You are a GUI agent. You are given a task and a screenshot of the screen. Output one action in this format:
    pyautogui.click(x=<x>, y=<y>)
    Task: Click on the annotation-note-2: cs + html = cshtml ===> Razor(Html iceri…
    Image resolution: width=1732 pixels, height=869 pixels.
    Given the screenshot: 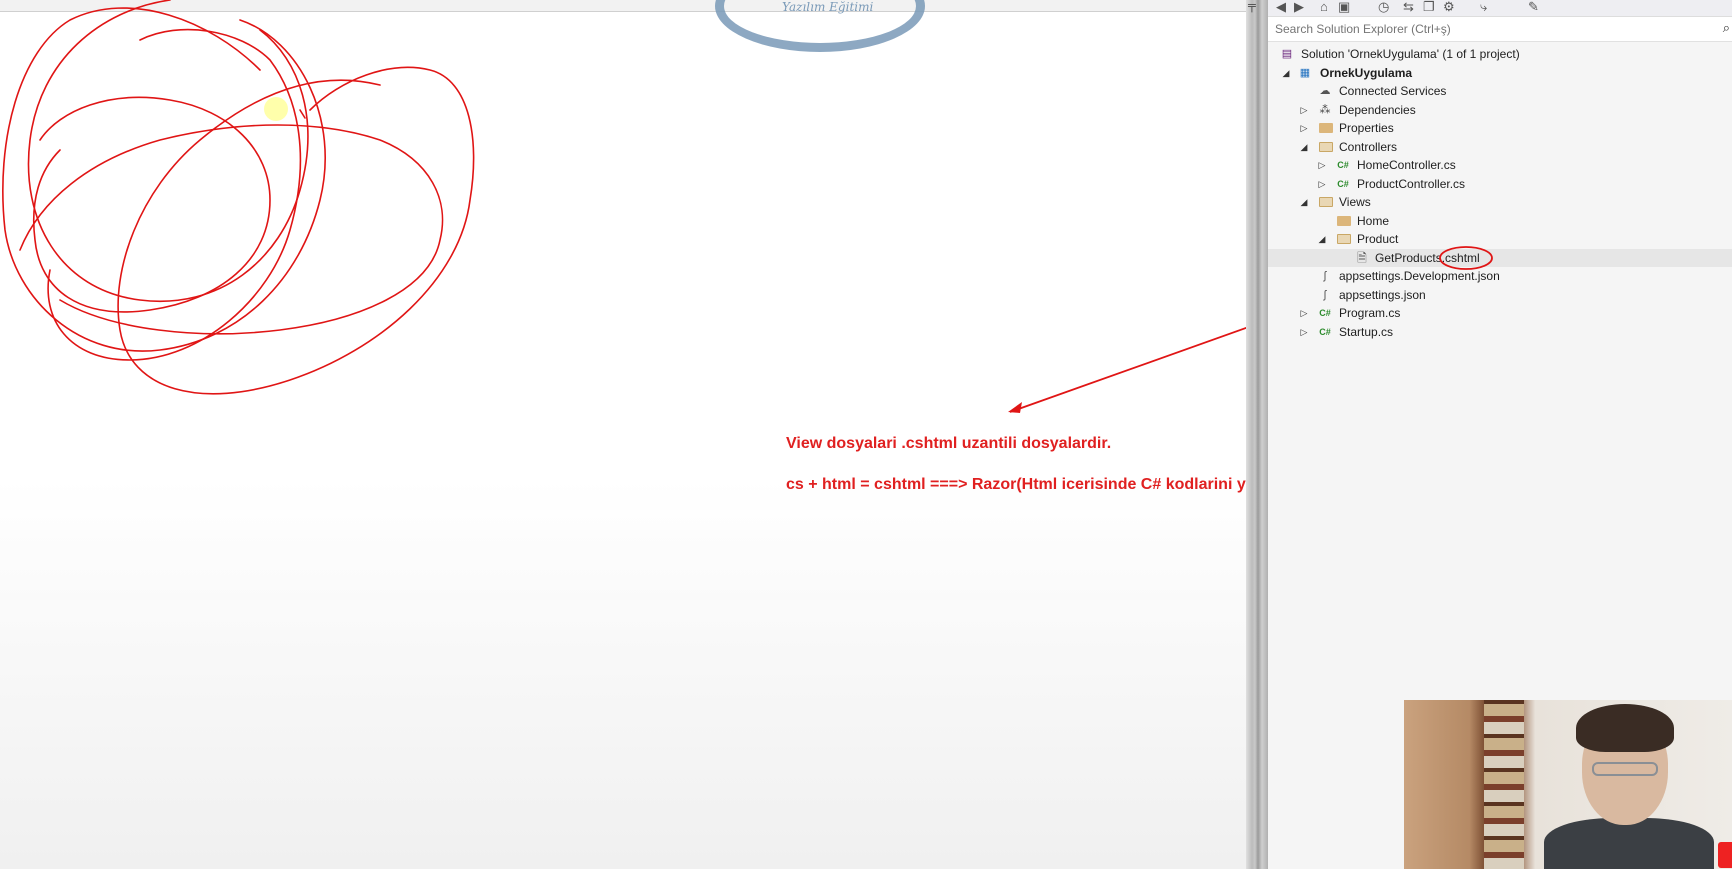 What is the action you would take?
    pyautogui.click(x=1016, y=484)
    